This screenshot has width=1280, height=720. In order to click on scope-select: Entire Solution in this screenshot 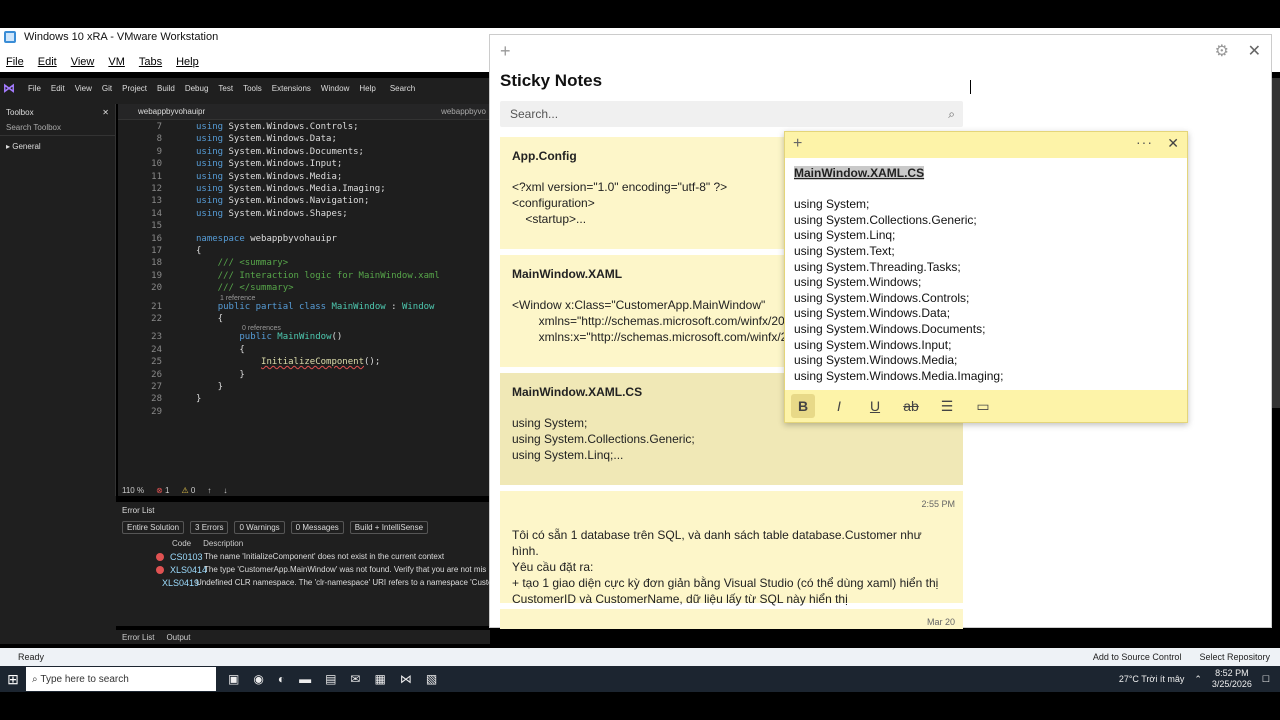, I will do `click(153, 527)`.